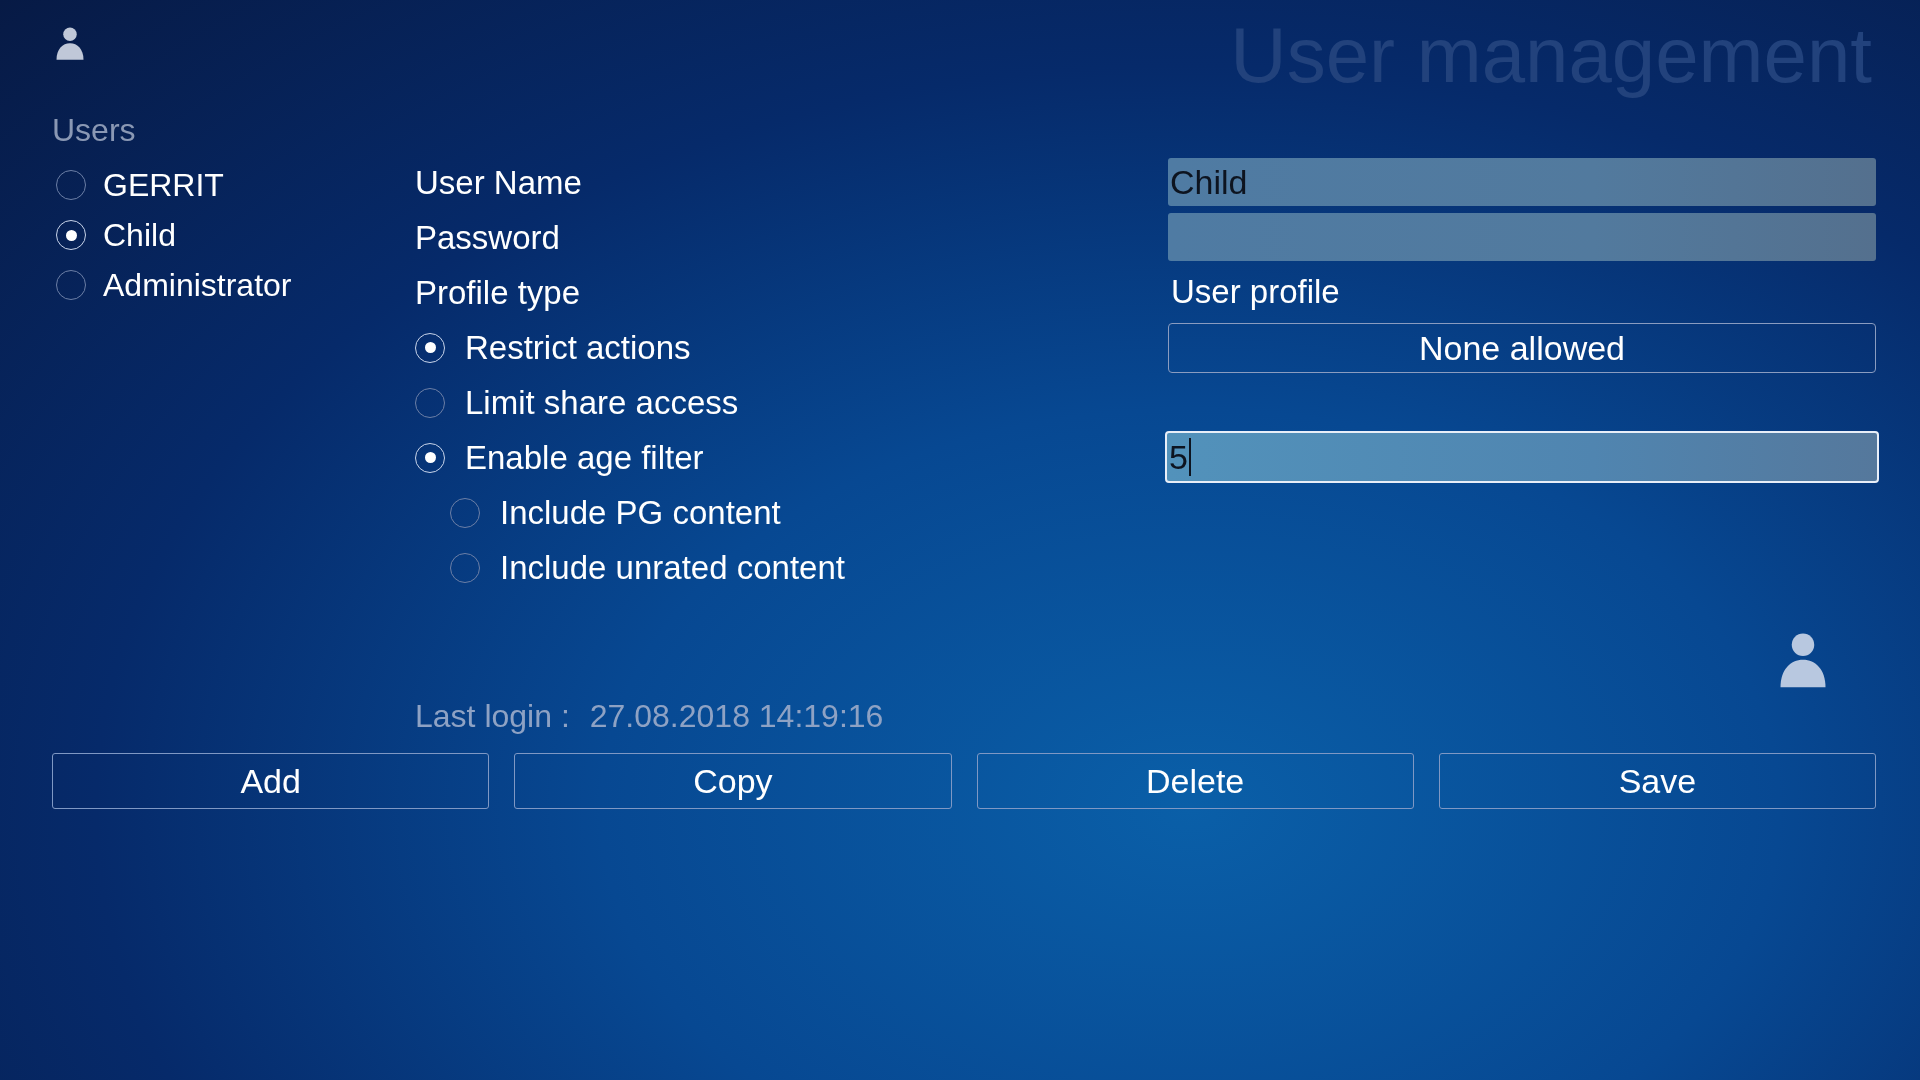 The image size is (1920, 1080). I want to click on user-option: Administrator, so click(197, 285).